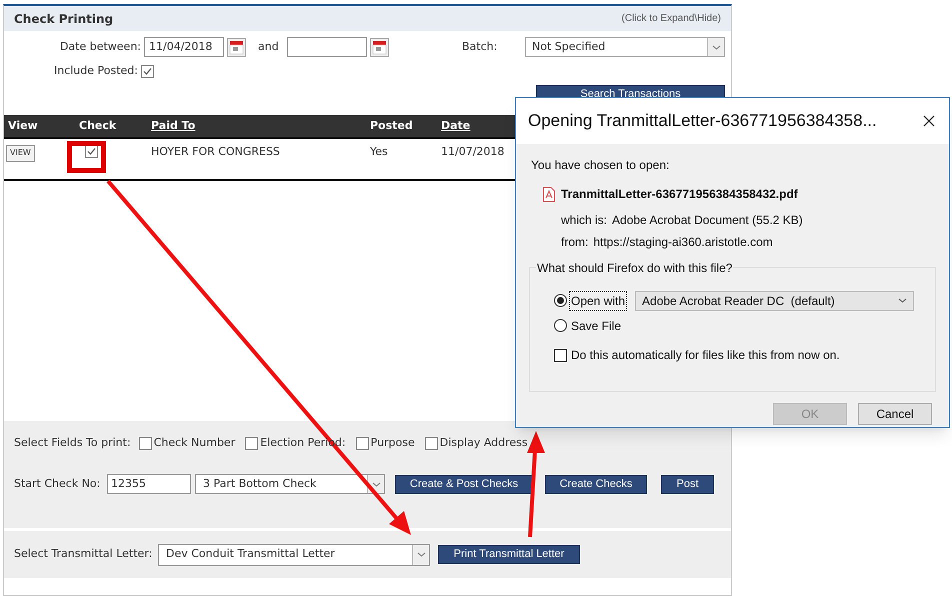  What do you see at coordinates (216, 152) in the screenshot?
I see `paid-to-cell-text: HOYER FOR CONGRESS` at bounding box center [216, 152].